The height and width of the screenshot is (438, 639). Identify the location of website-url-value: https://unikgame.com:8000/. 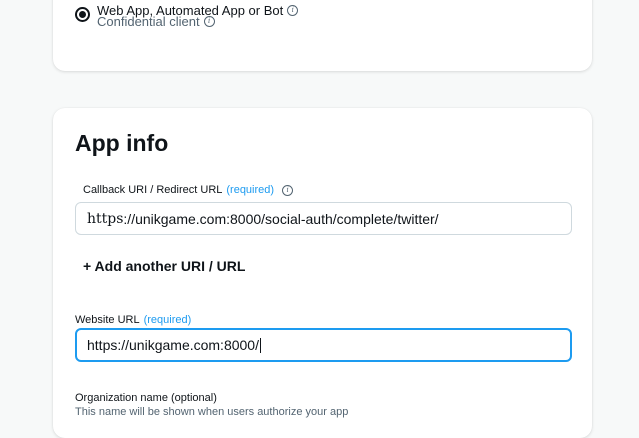
(173, 345).